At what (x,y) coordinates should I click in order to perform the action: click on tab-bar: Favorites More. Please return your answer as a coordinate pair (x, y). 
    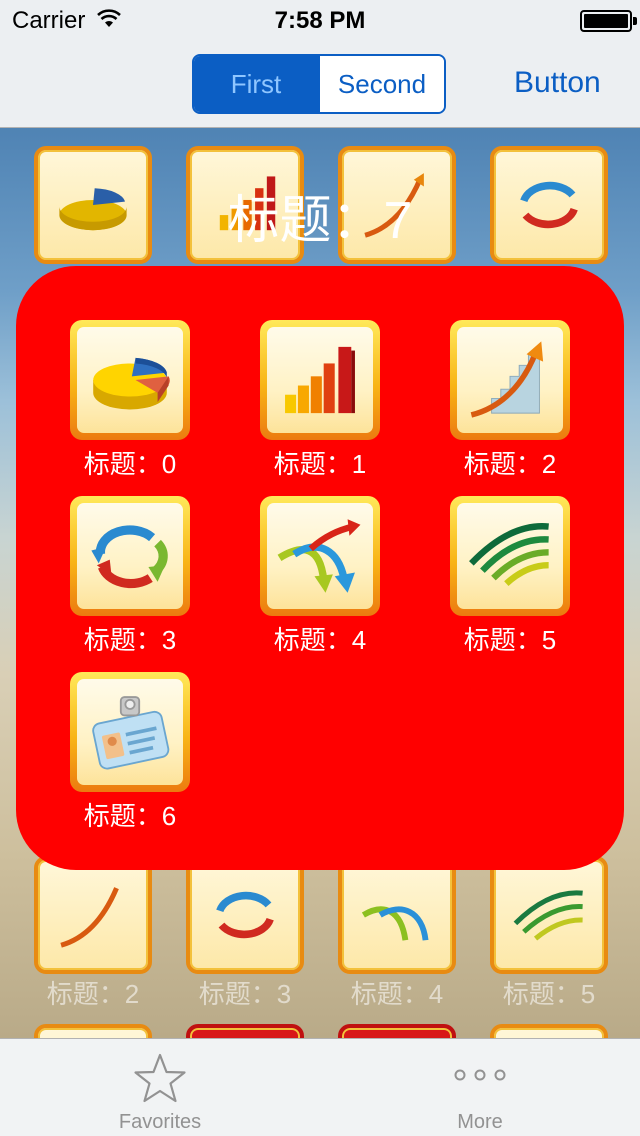
    Looking at the image, I should click on (320, 1087).